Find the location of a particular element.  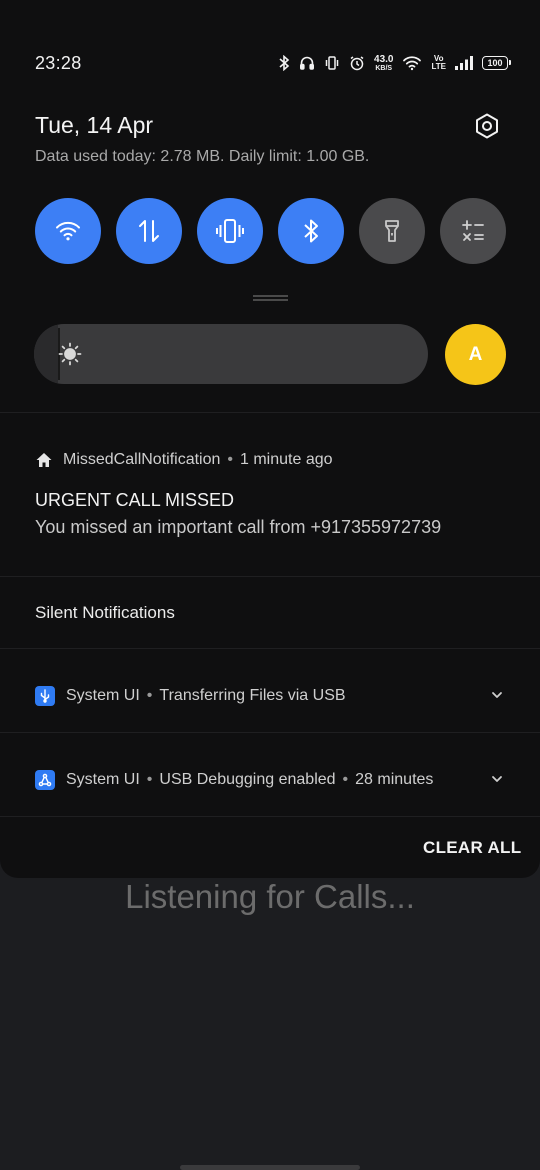

silent-notifications-label: Silent Notifications is located at coordinates (105, 612).